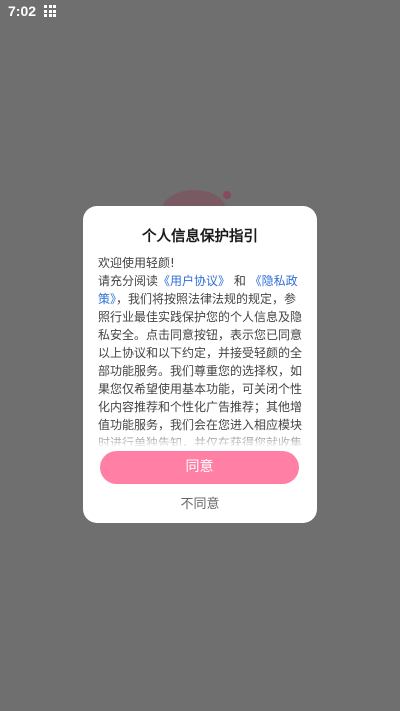 This screenshot has width=400, height=711. Describe the element at coordinates (200, 438) in the screenshot. I see `scroll-fade` at that location.